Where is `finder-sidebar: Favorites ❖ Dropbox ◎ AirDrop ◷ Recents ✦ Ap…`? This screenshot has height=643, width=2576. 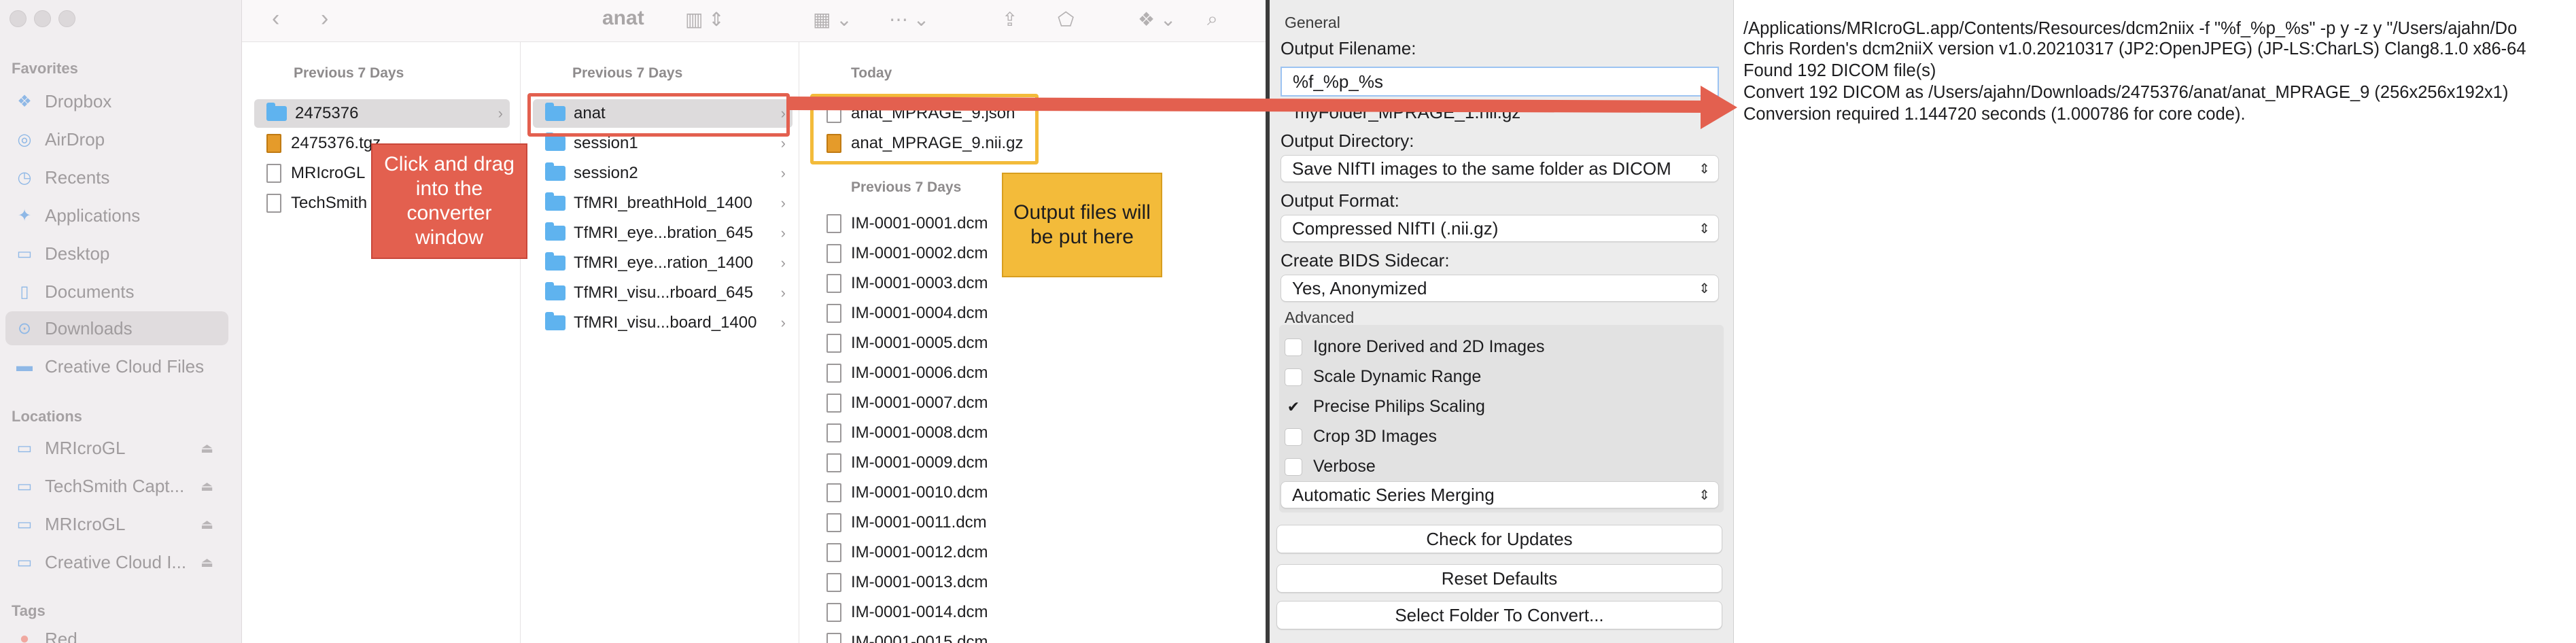
finder-sidebar: Favorites ❖ Dropbox ◎ AirDrop ◷ Recents ✦ Ap… is located at coordinates (121, 321).